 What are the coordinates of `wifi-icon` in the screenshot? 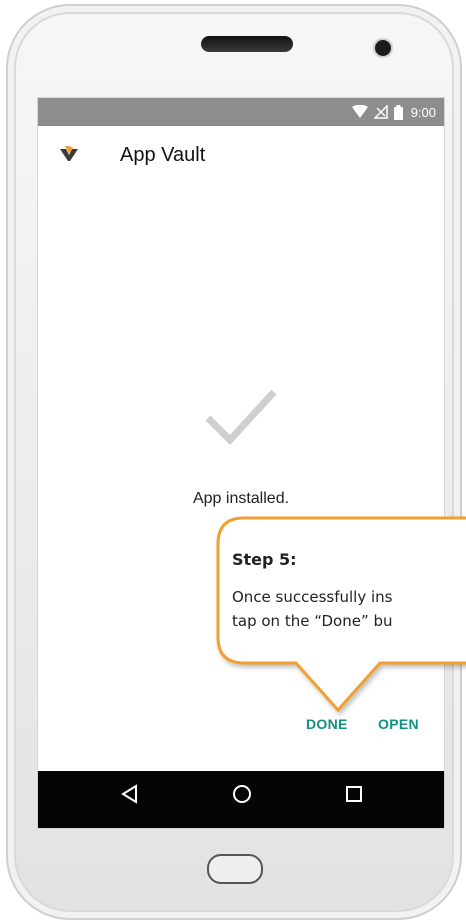 It's located at (359, 111).